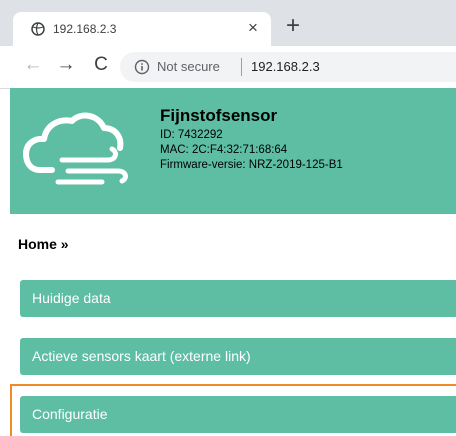 The height and width of the screenshot is (436, 456). Describe the element at coordinates (224, 150) in the screenshot. I see `device-mac: MAC: 2C:F4:32:71:68:64` at that location.